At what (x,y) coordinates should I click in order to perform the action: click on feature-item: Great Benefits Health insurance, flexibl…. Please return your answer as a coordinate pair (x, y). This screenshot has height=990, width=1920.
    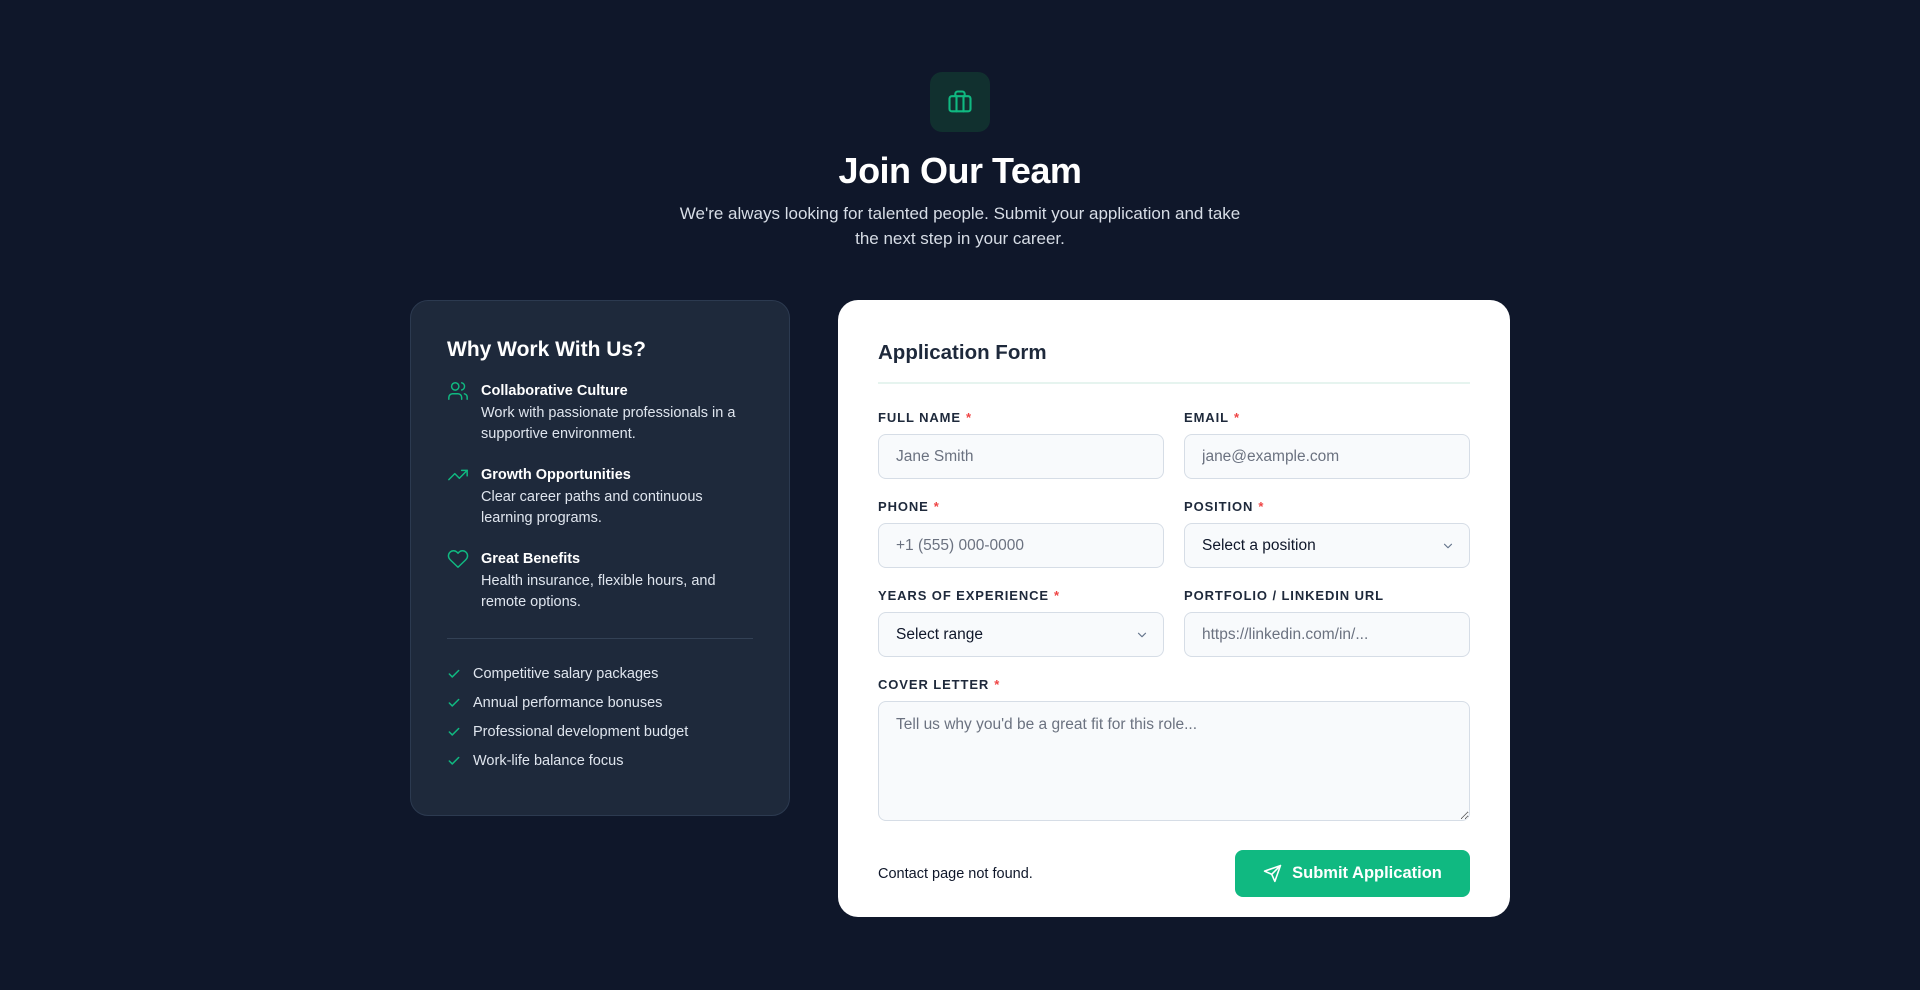
    Looking at the image, I should click on (600, 581).